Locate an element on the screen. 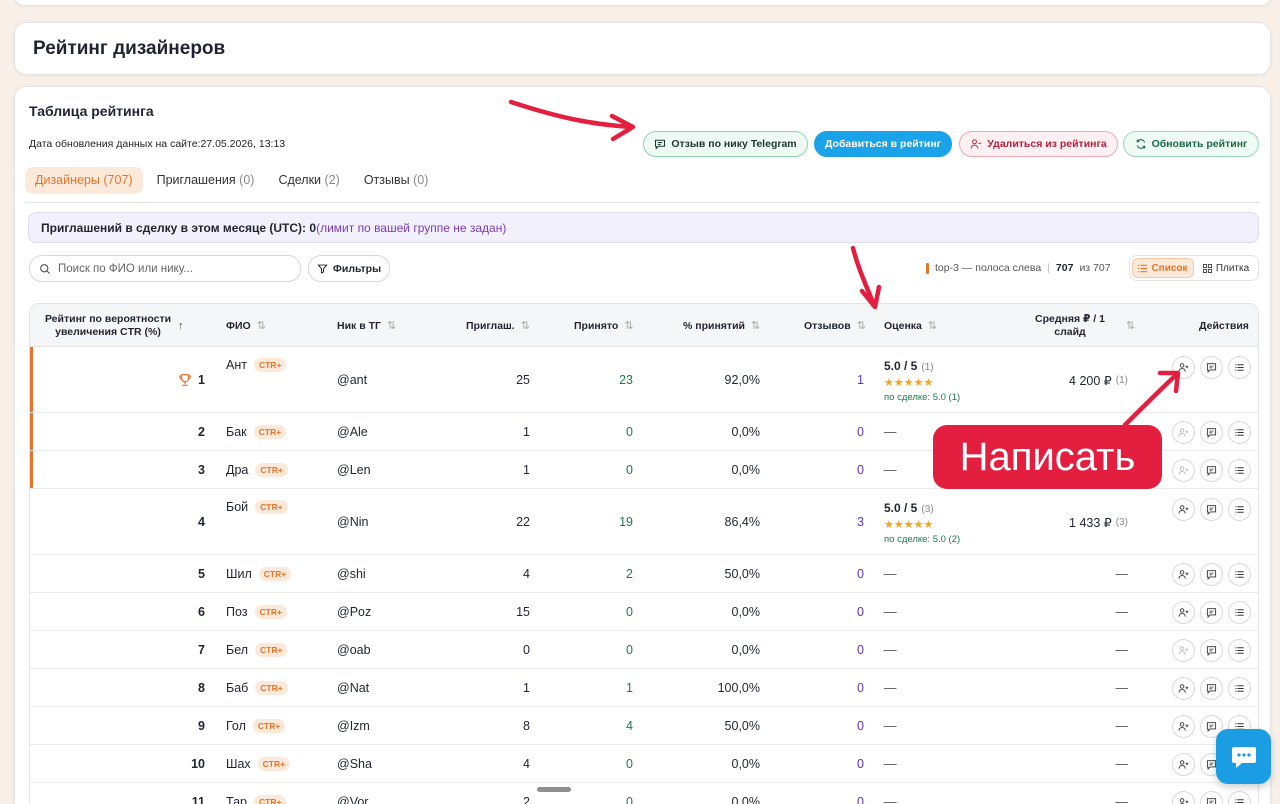  tab-designers: Дизайнеры (707) is located at coordinates (84, 180).